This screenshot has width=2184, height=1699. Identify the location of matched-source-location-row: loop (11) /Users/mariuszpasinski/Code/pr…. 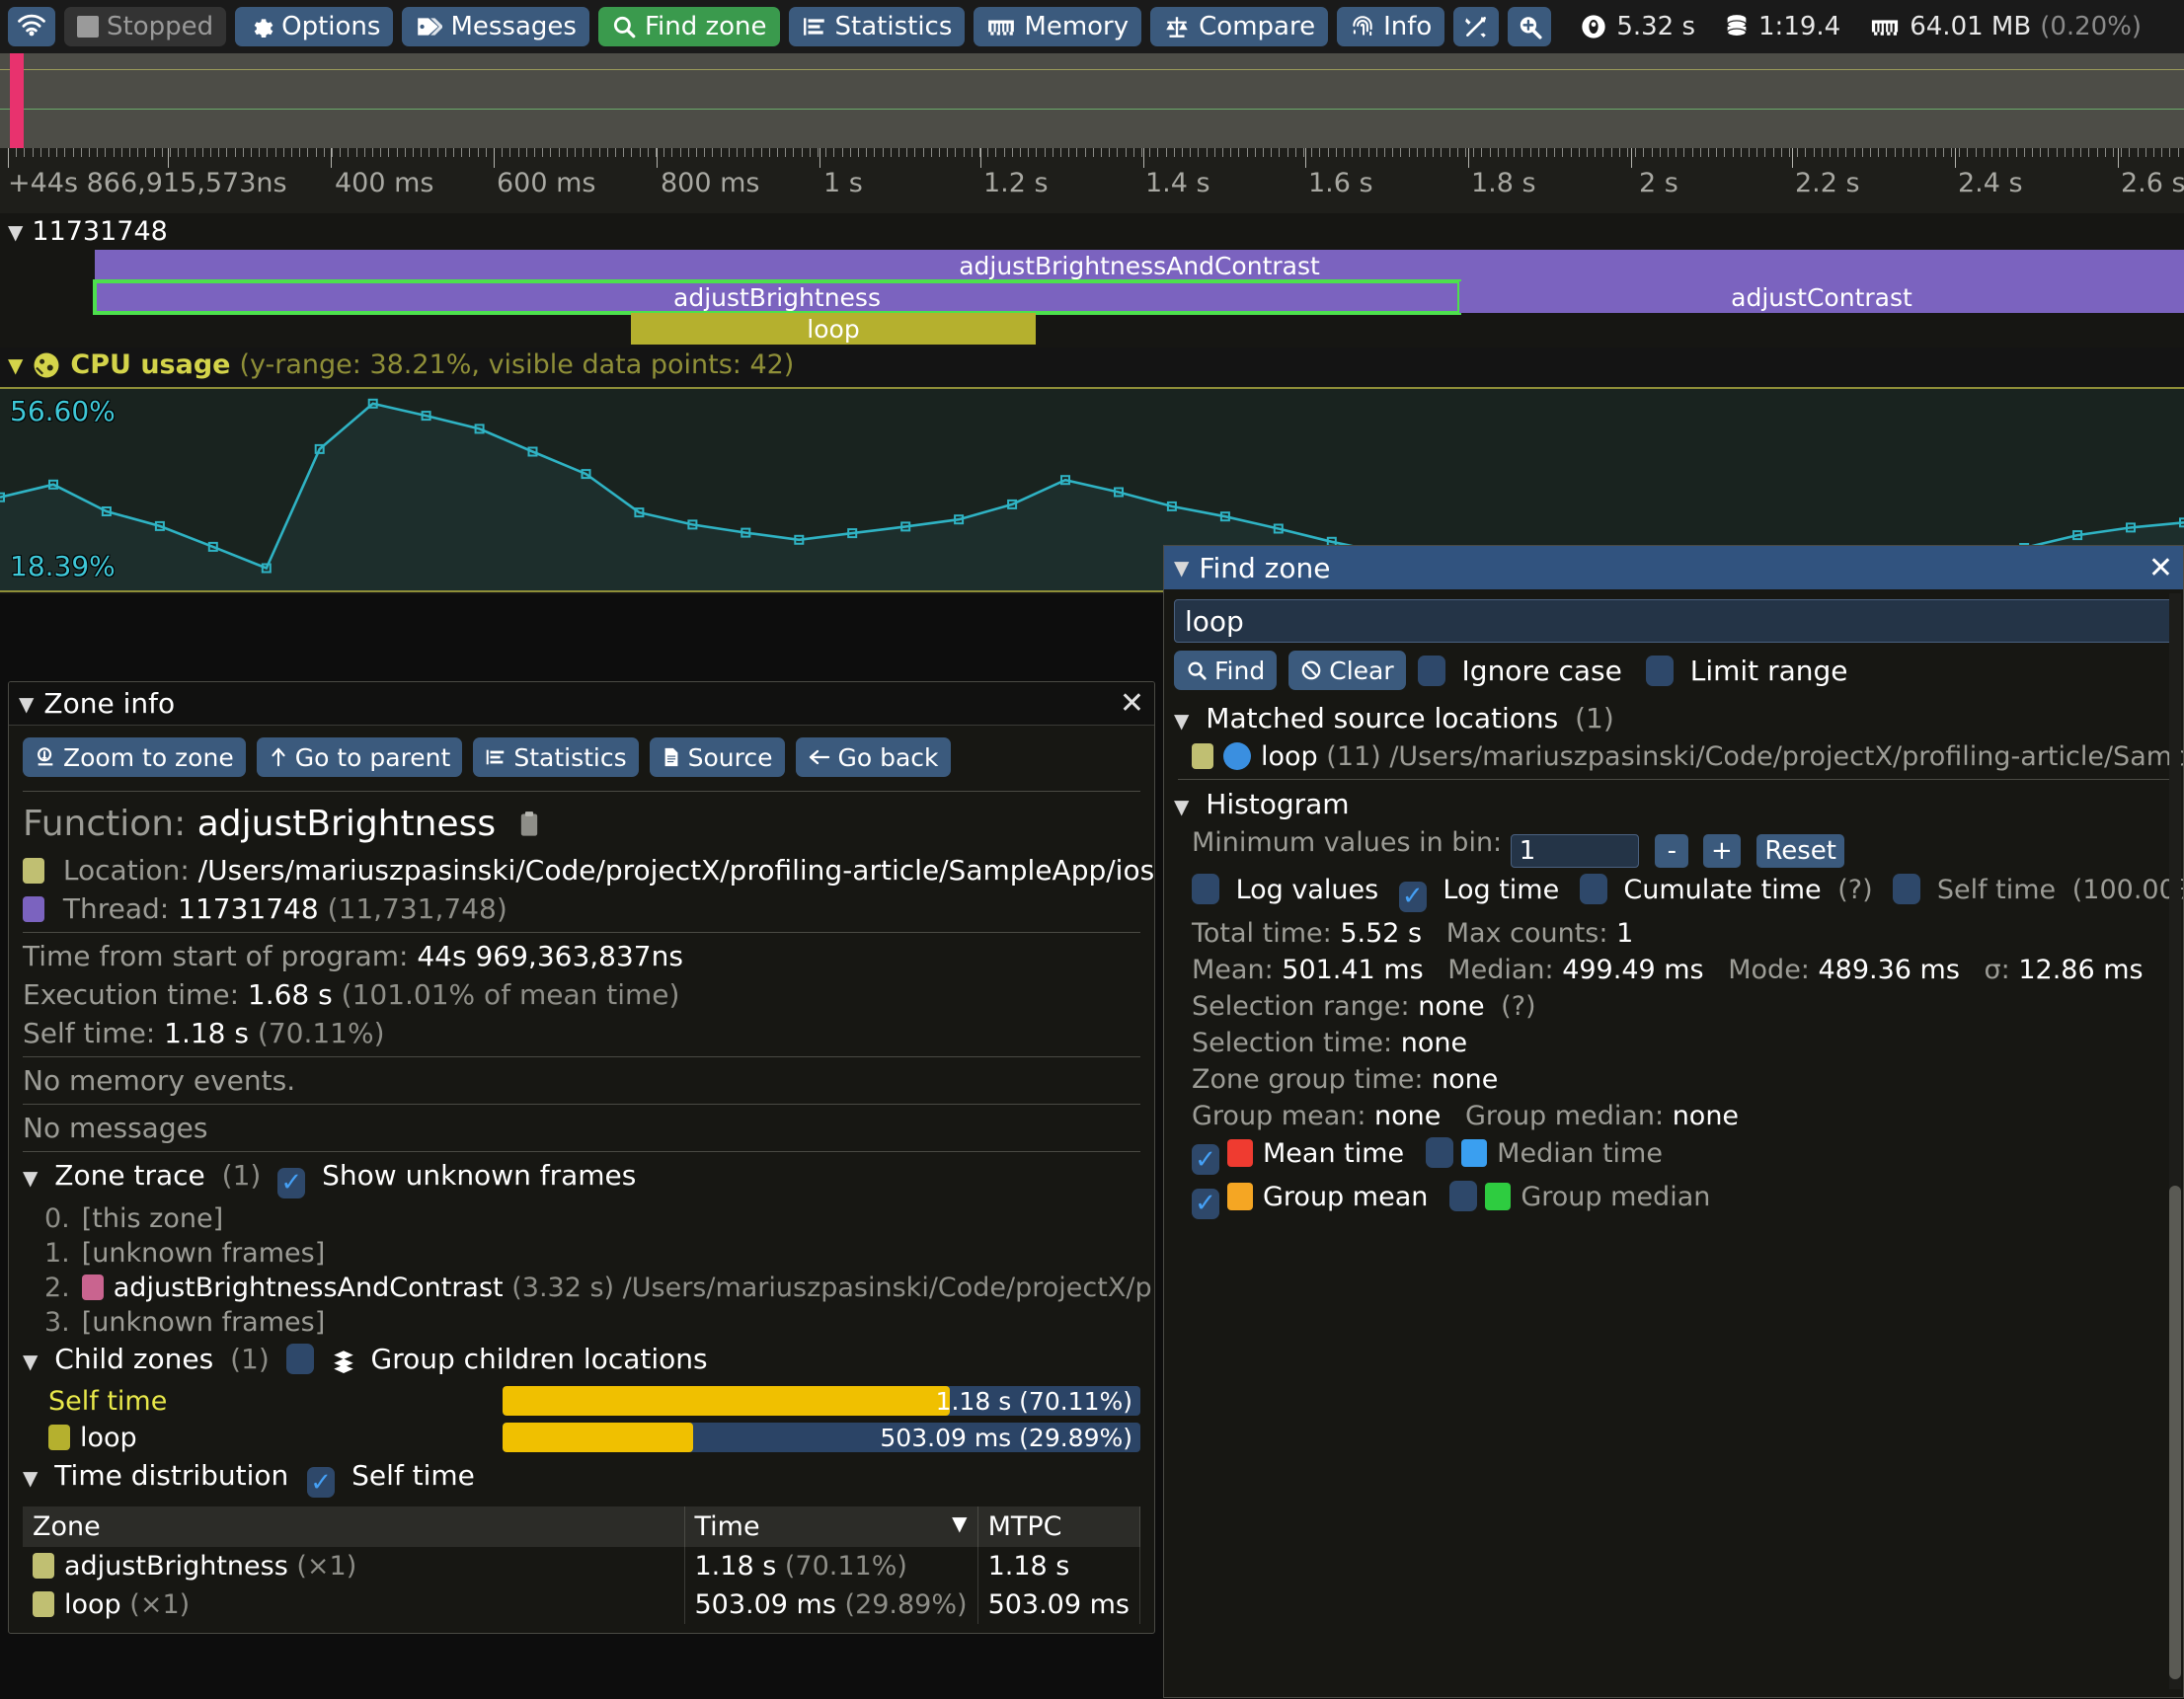
(1673, 756).